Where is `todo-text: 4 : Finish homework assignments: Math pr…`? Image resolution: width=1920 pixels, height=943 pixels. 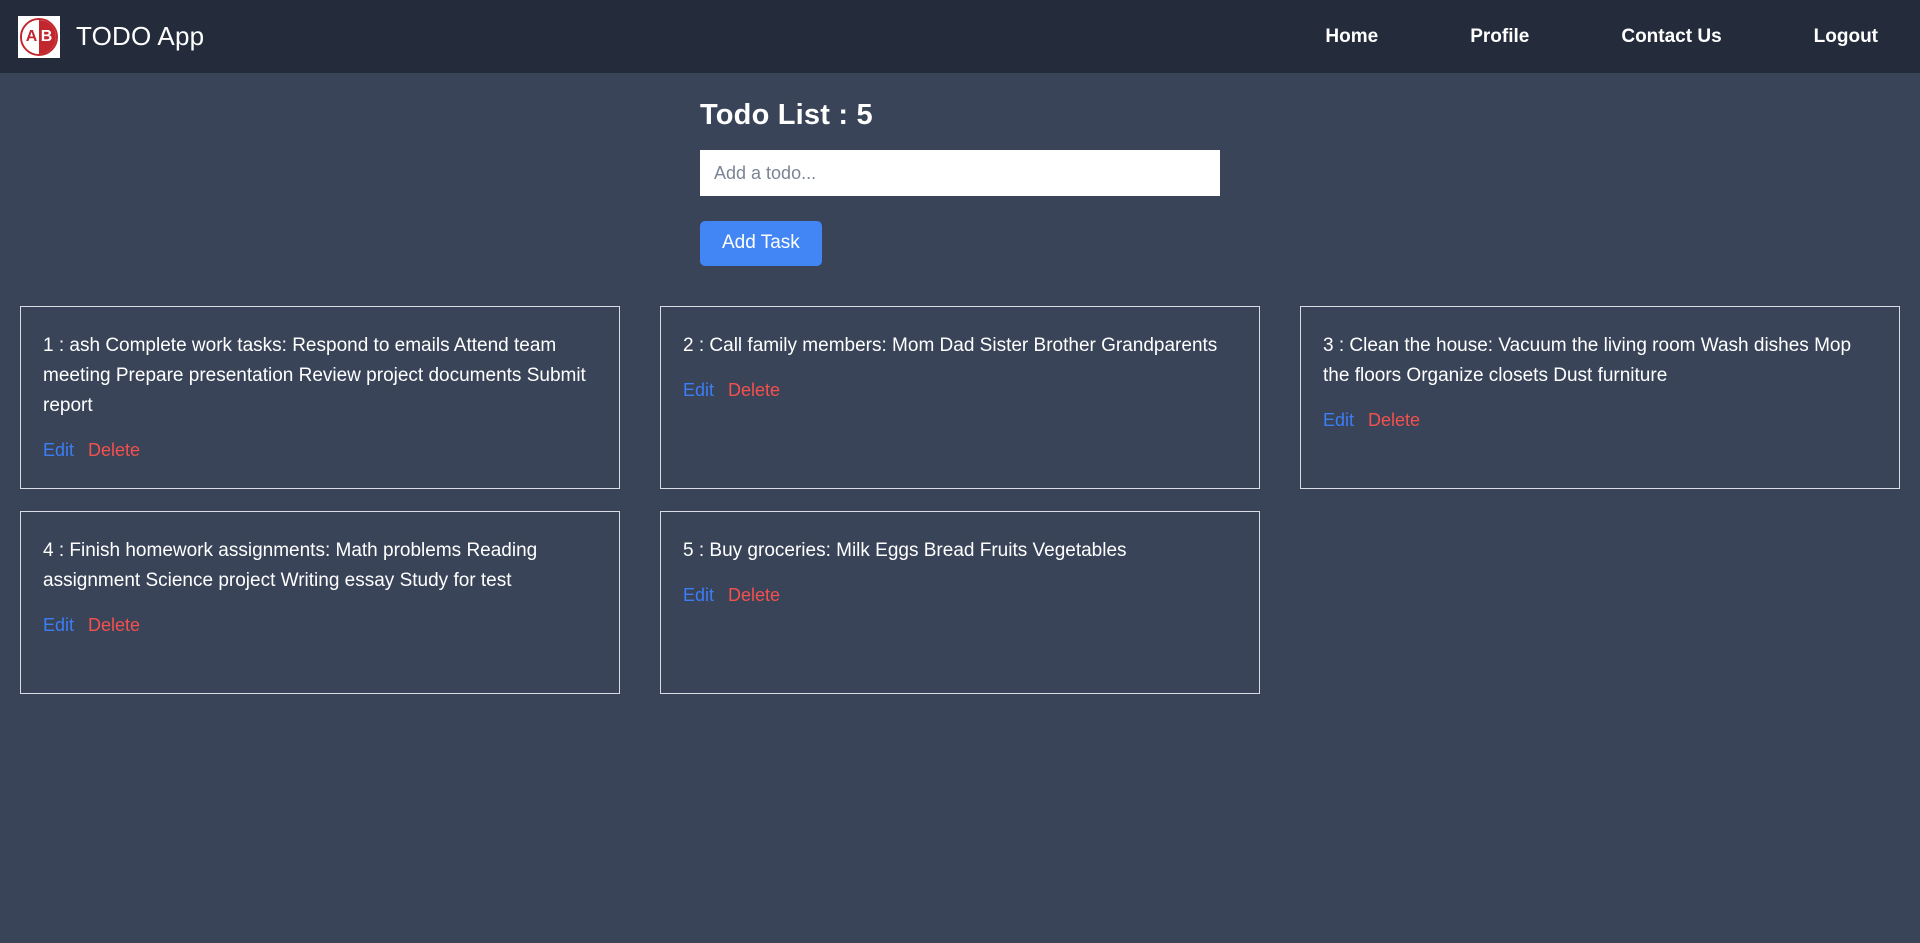 todo-text: 4 : Finish homework assignments: Math pr… is located at coordinates (290, 565).